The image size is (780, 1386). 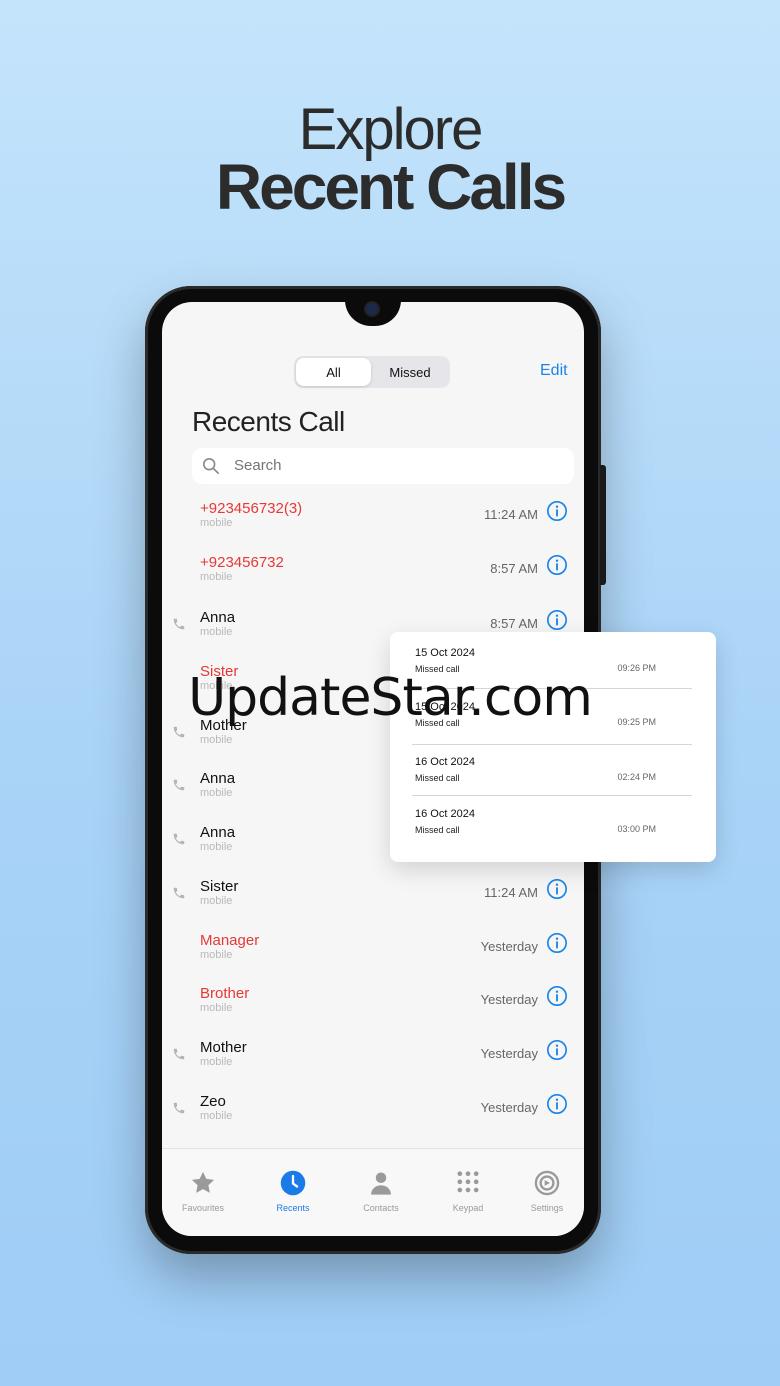 What do you see at coordinates (373, 581) in the screenshot?
I see `call-row: +923456732 mobile 8:57 AM` at bounding box center [373, 581].